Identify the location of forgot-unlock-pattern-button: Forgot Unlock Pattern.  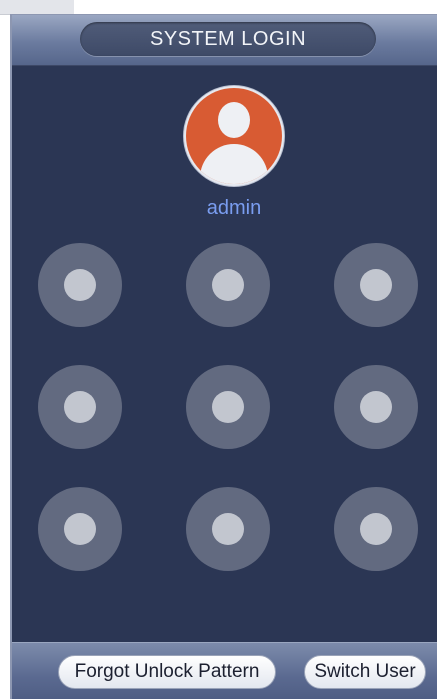
(167, 672).